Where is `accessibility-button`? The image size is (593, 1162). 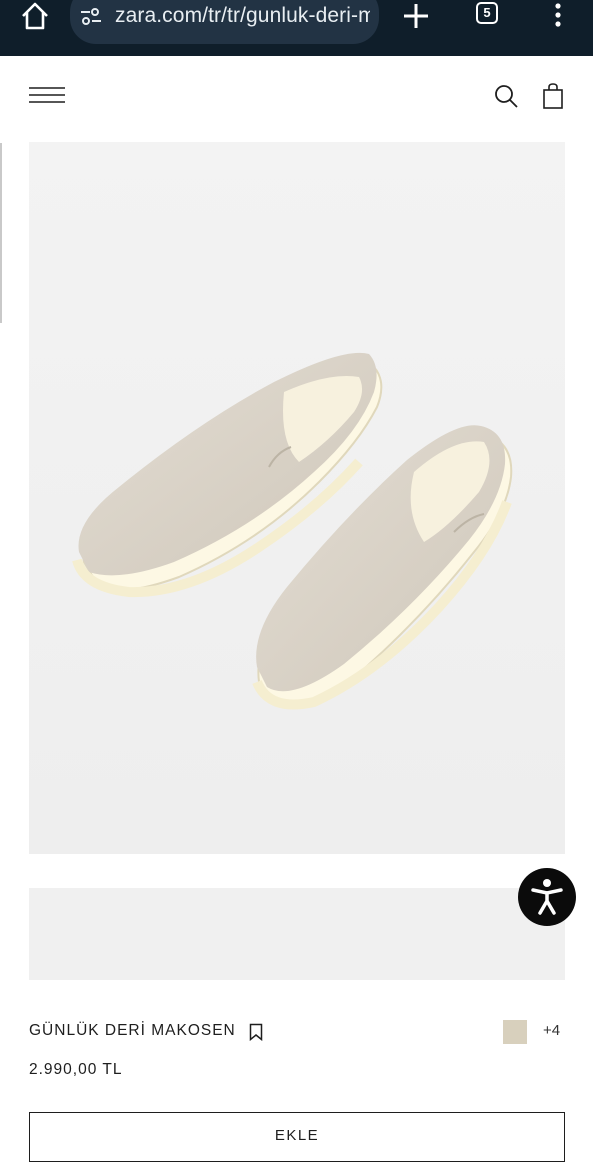
accessibility-button is located at coordinates (547, 897).